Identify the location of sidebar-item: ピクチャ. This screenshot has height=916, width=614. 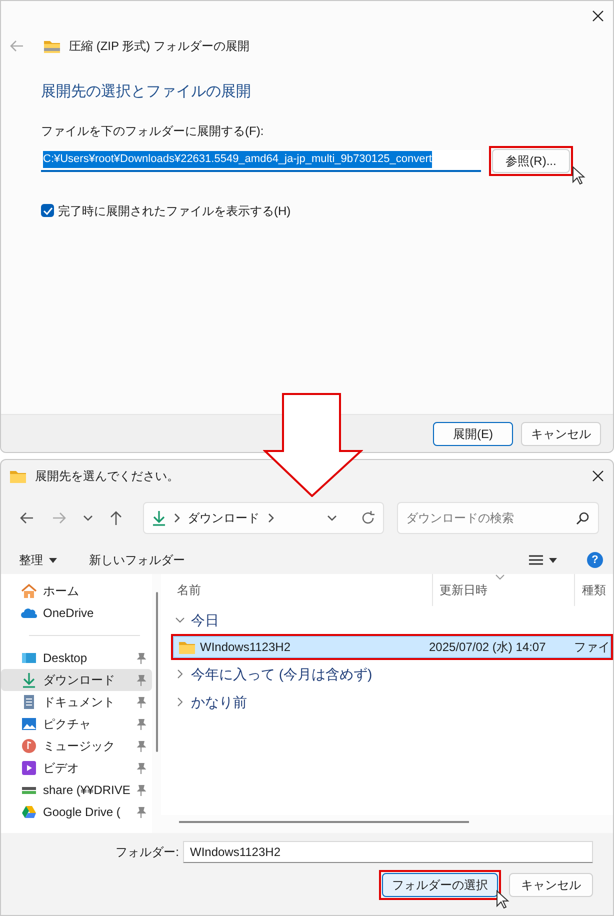
(76, 724).